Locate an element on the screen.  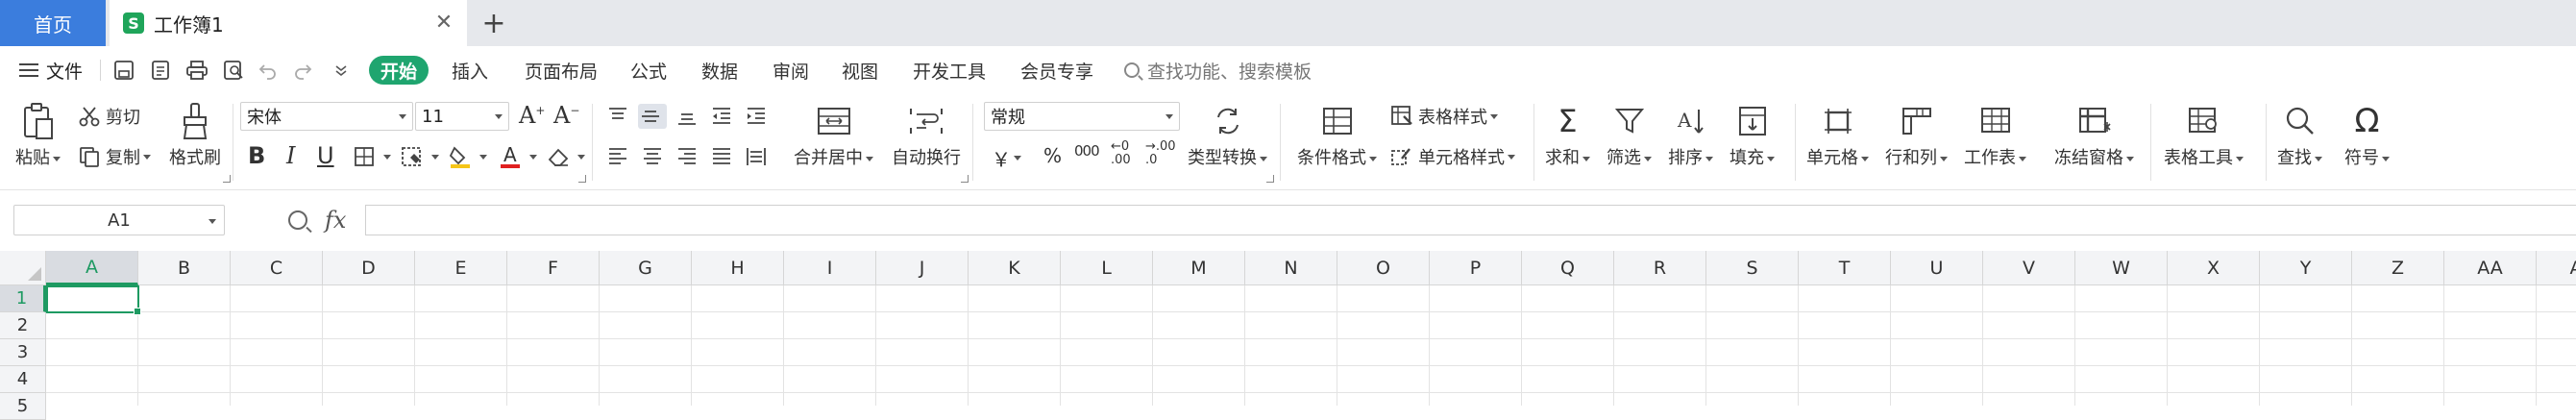
number-format-select: 常规 is located at coordinates (1082, 116).